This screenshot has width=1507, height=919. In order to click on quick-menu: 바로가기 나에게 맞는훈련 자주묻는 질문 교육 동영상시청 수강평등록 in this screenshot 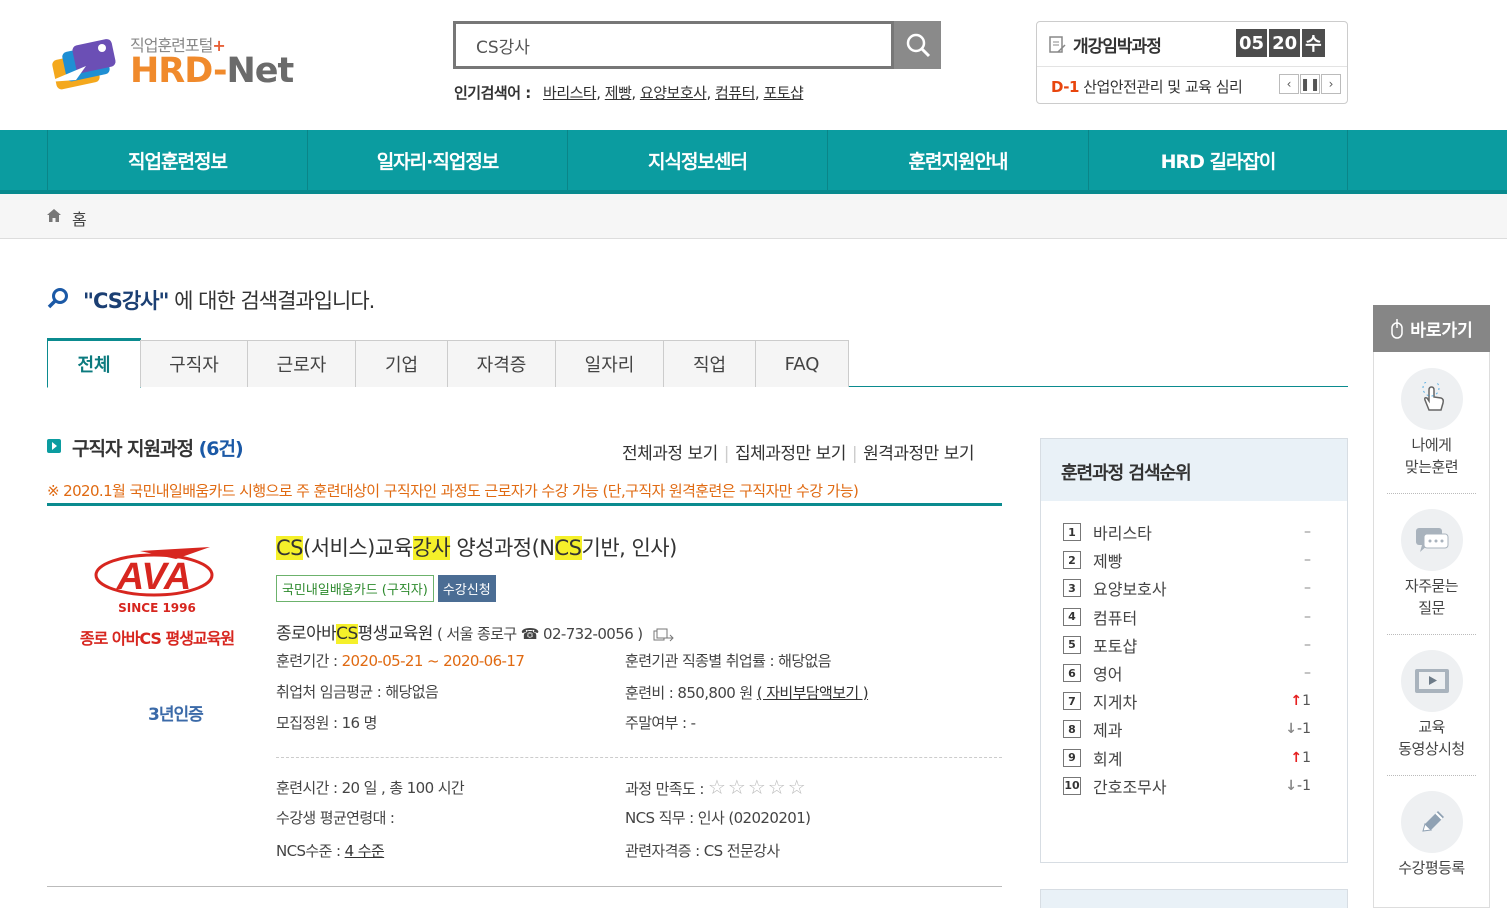, I will do `click(1431, 606)`.